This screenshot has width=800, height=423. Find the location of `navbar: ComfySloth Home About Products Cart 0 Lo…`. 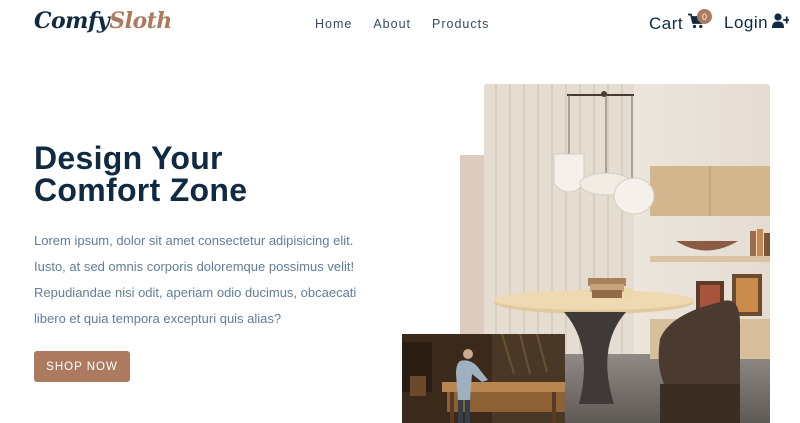

navbar: ComfySloth Home About Products Cart 0 Lo… is located at coordinates (400, 24).